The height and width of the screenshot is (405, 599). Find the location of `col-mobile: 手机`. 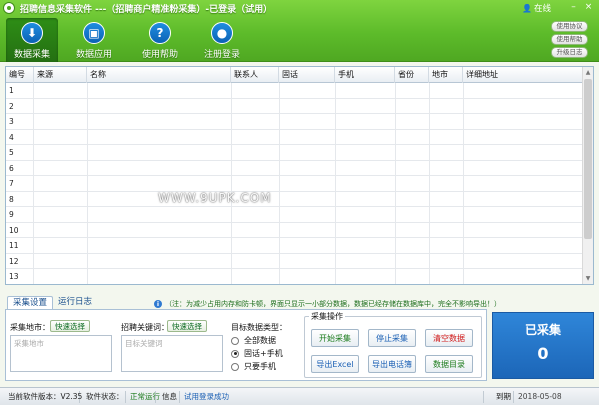

col-mobile: 手机 is located at coordinates (365, 75).